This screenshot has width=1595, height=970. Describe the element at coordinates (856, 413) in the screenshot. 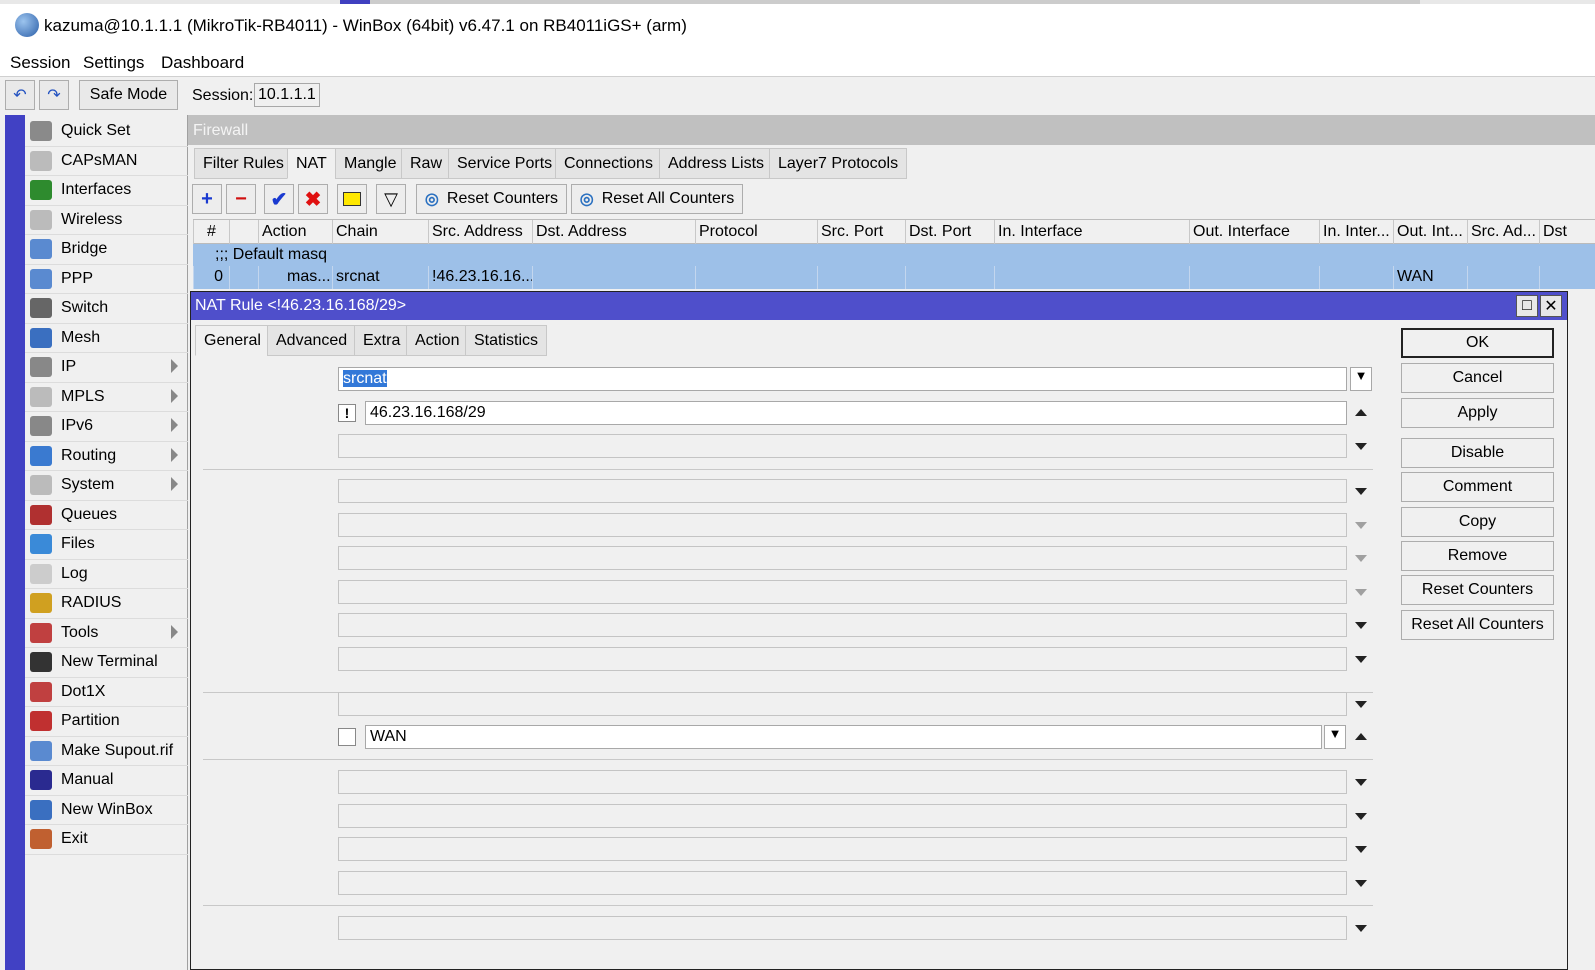

I see `src-address-field: 46.23.16.168/29` at that location.